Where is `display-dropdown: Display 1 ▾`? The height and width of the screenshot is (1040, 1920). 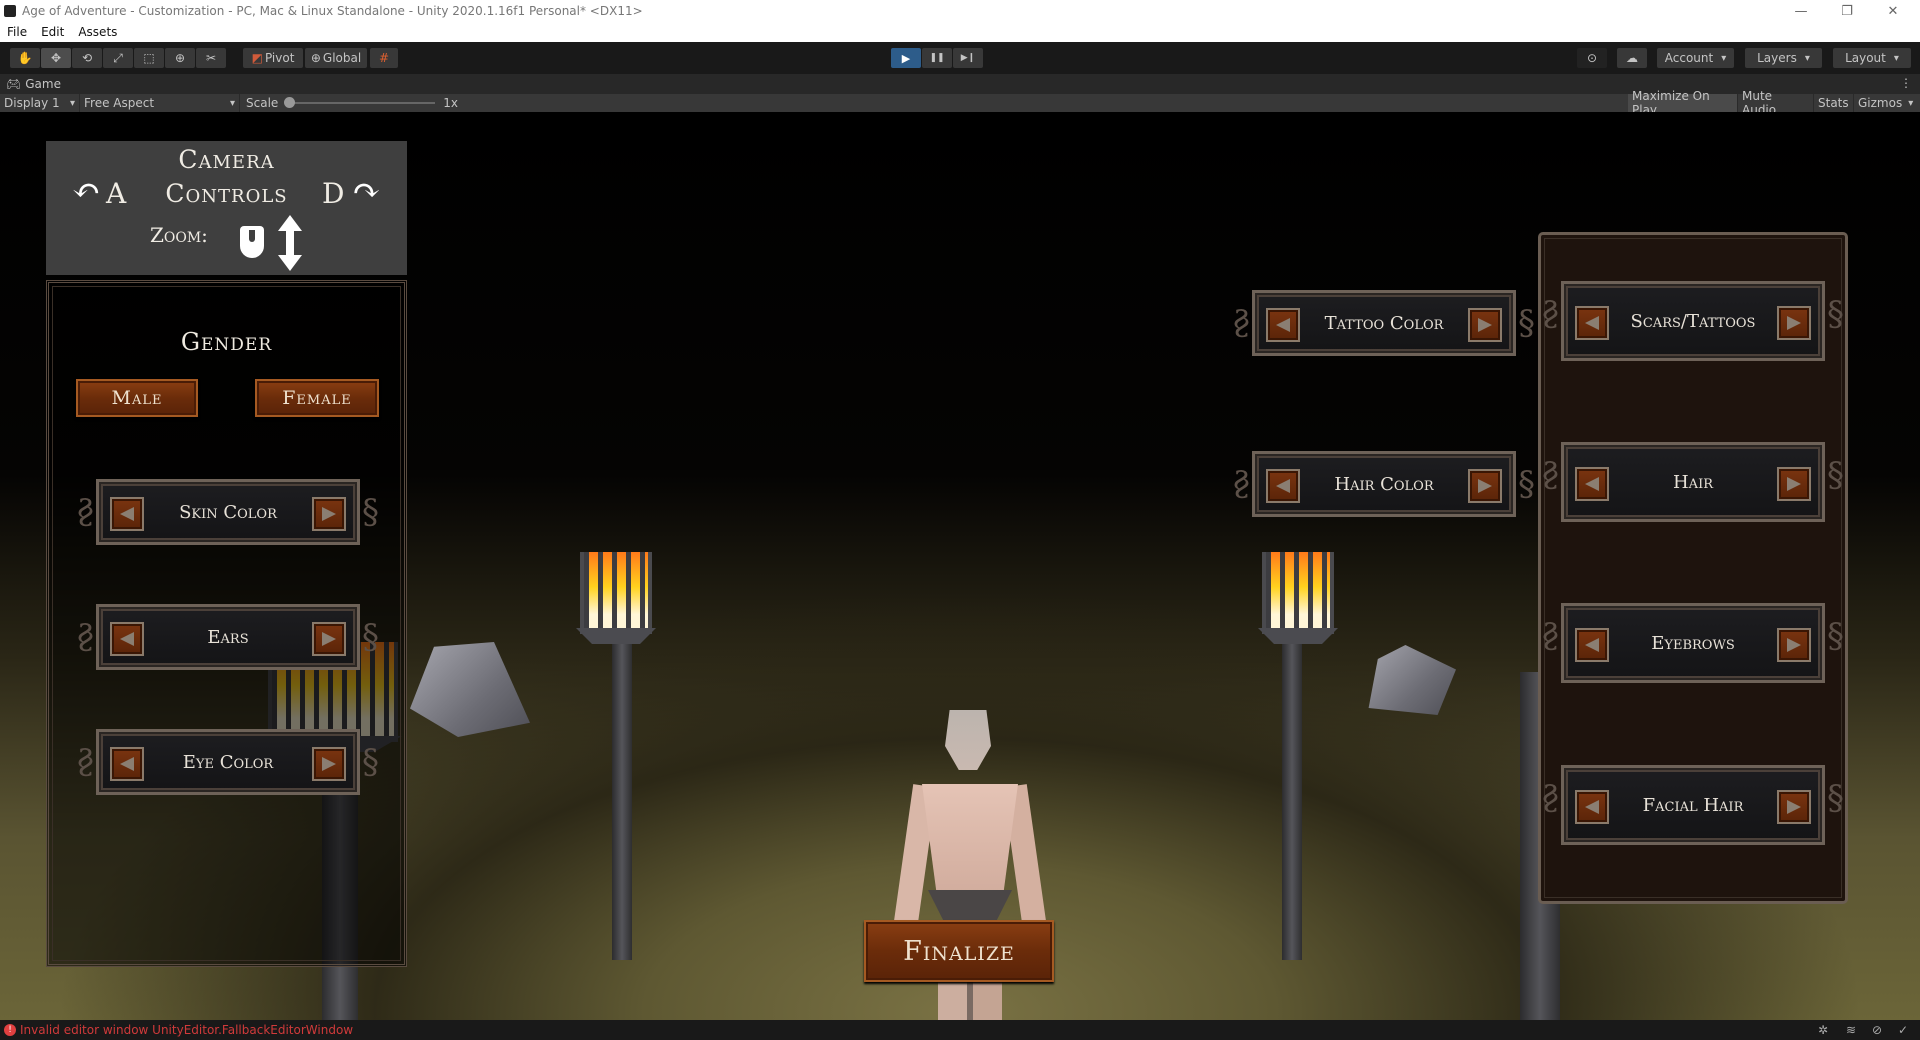
display-dropdown: Display 1 ▾ is located at coordinates (40, 103).